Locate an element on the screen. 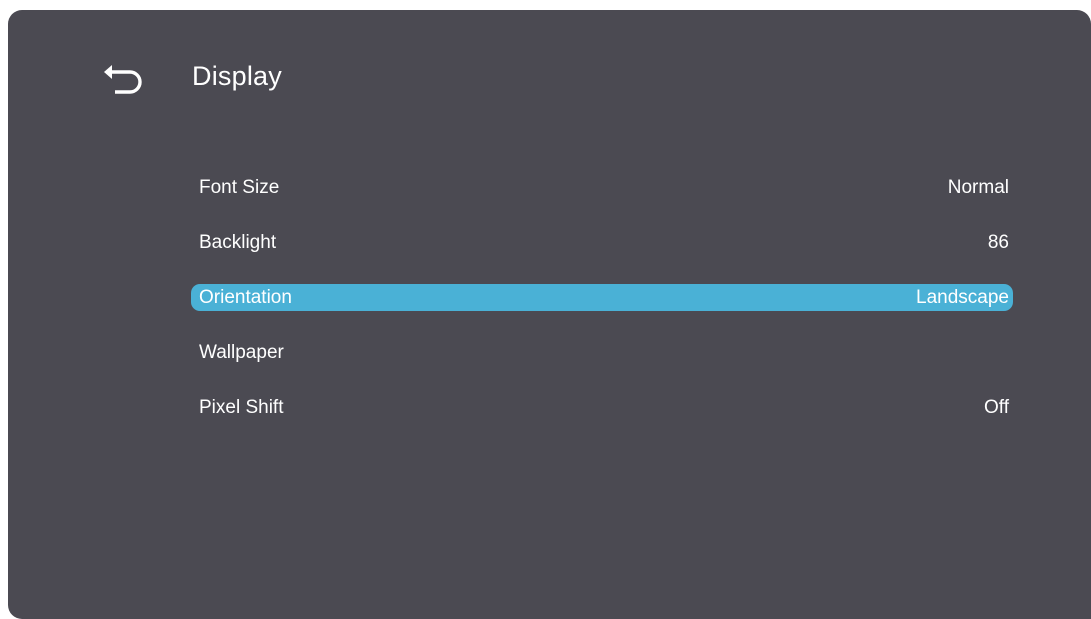 This screenshot has height=619, width=1091. setting-label: Pixel Shift is located at coordinates (241, 407).